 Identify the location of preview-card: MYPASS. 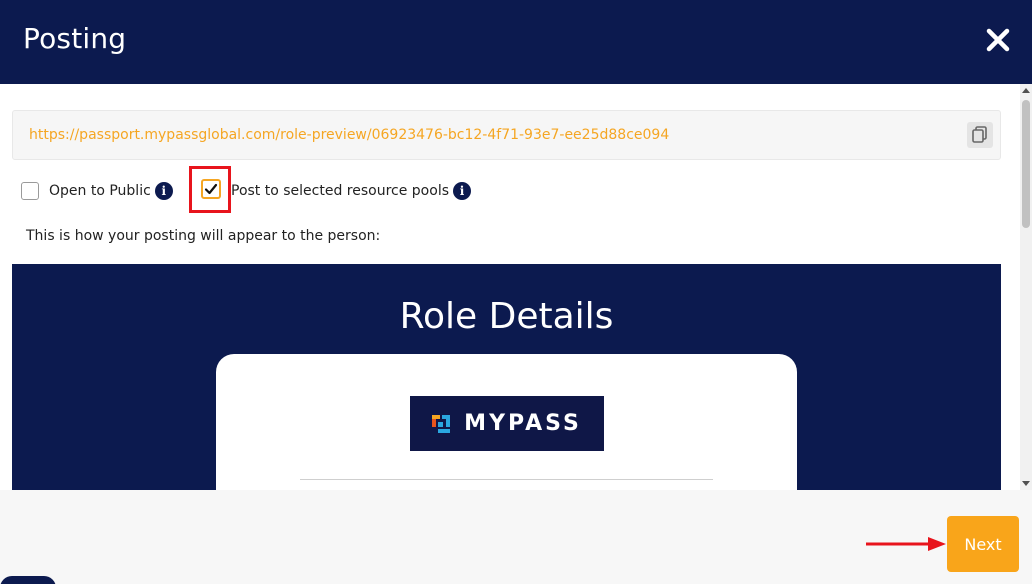
(506, 422).